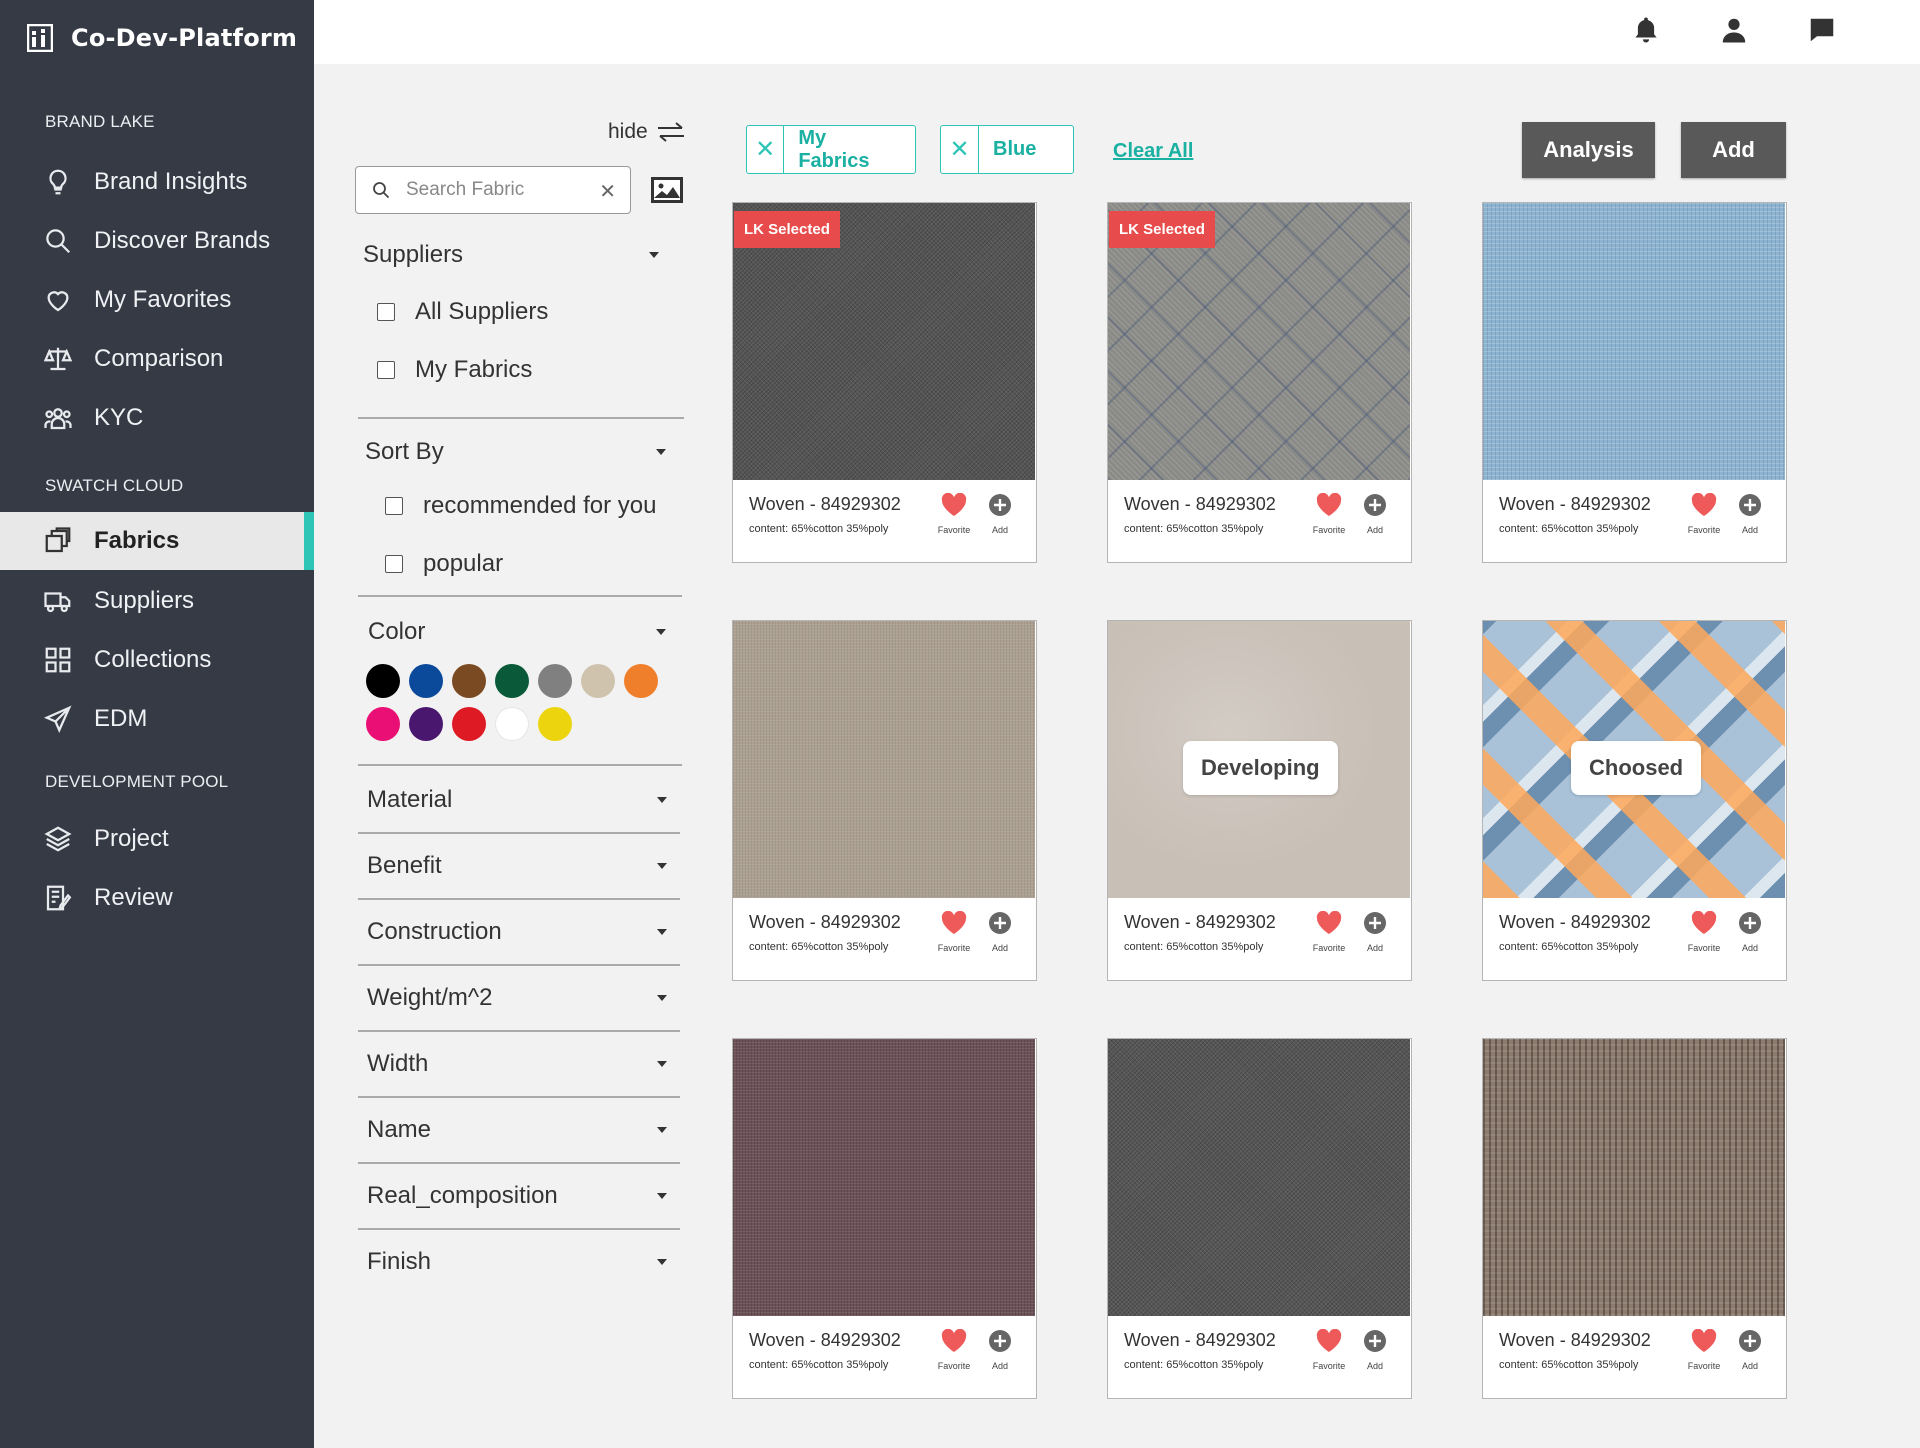 This screenshot has height=1448, width=1920. I want to click on sidebar-item-kyc: KYC, so click(157, 418).